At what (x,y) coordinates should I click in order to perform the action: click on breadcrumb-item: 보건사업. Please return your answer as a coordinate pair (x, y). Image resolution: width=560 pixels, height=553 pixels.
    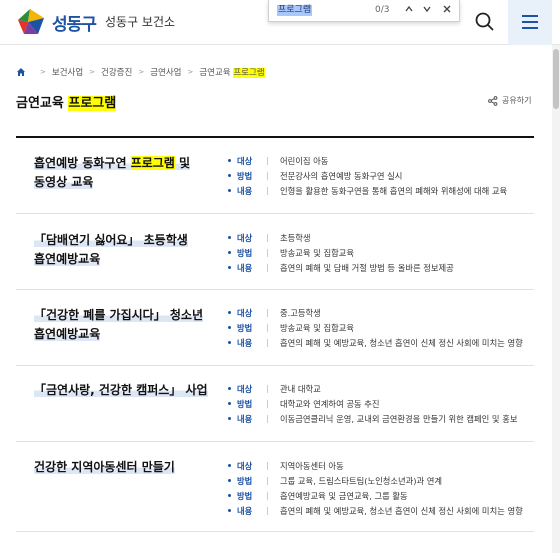
    Looking at the image, I should click on (67, 72).